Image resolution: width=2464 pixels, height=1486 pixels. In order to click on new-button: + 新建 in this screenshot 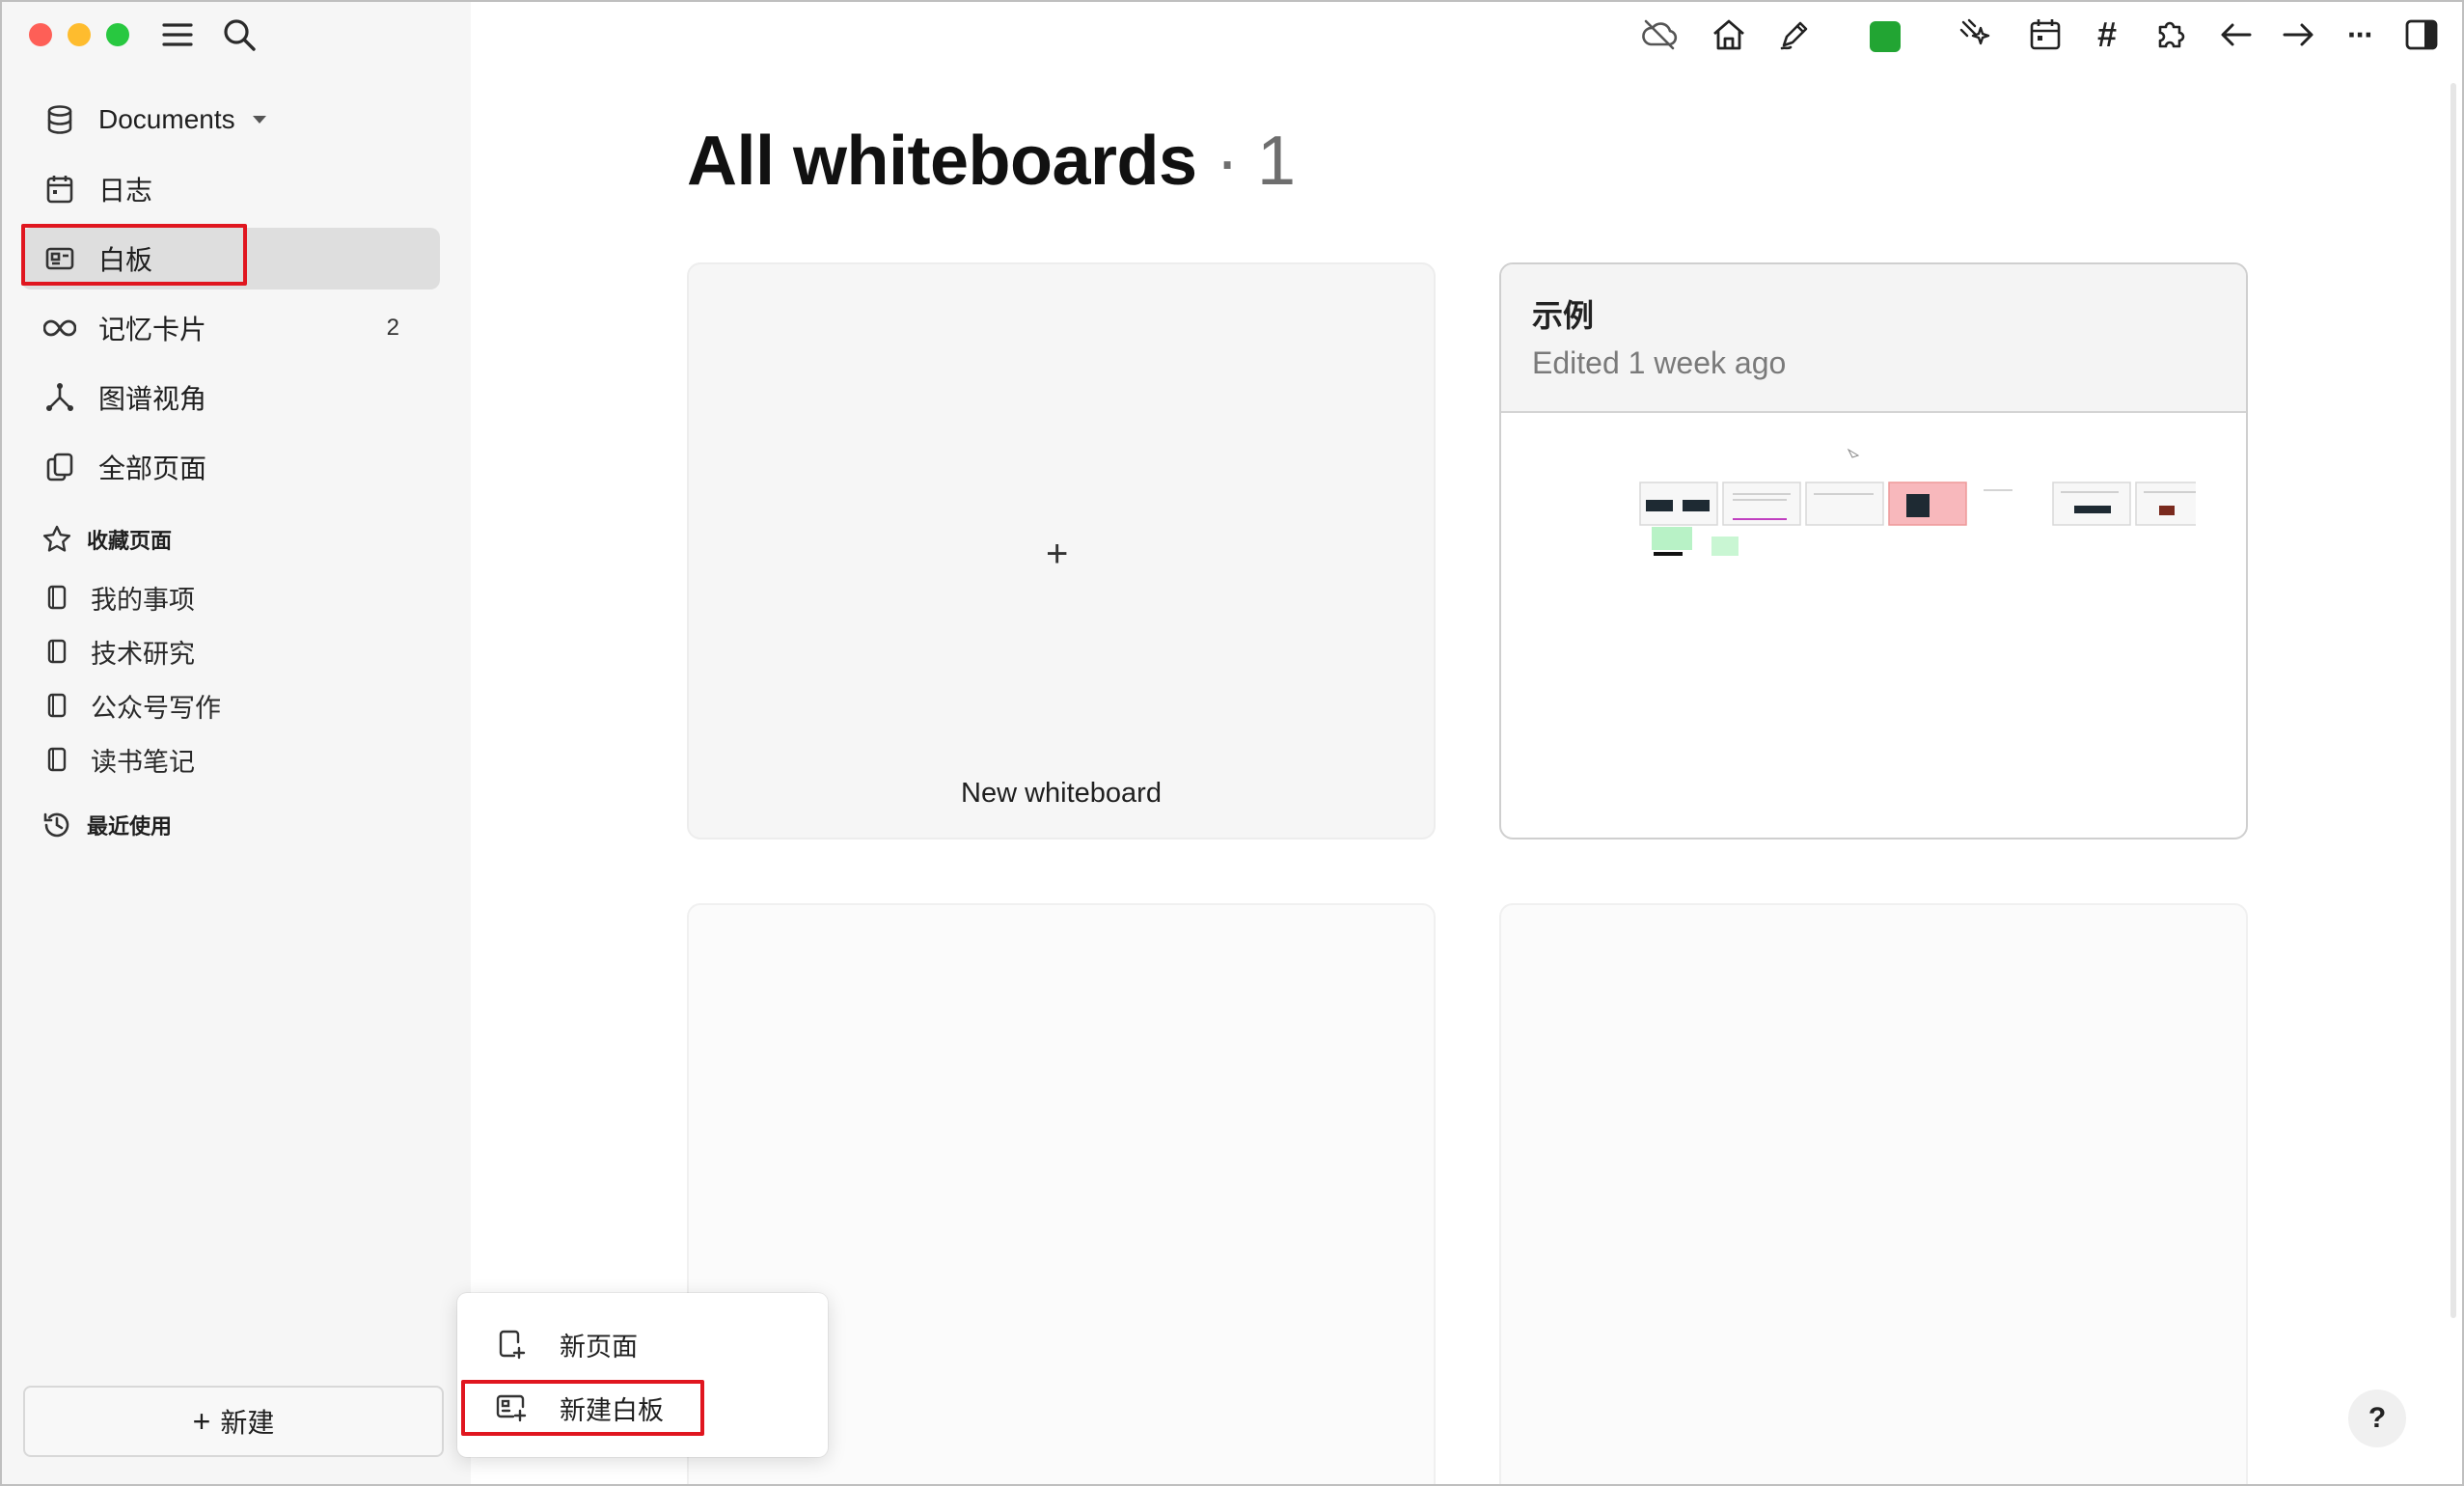, I will do `click(233, 1421)`.